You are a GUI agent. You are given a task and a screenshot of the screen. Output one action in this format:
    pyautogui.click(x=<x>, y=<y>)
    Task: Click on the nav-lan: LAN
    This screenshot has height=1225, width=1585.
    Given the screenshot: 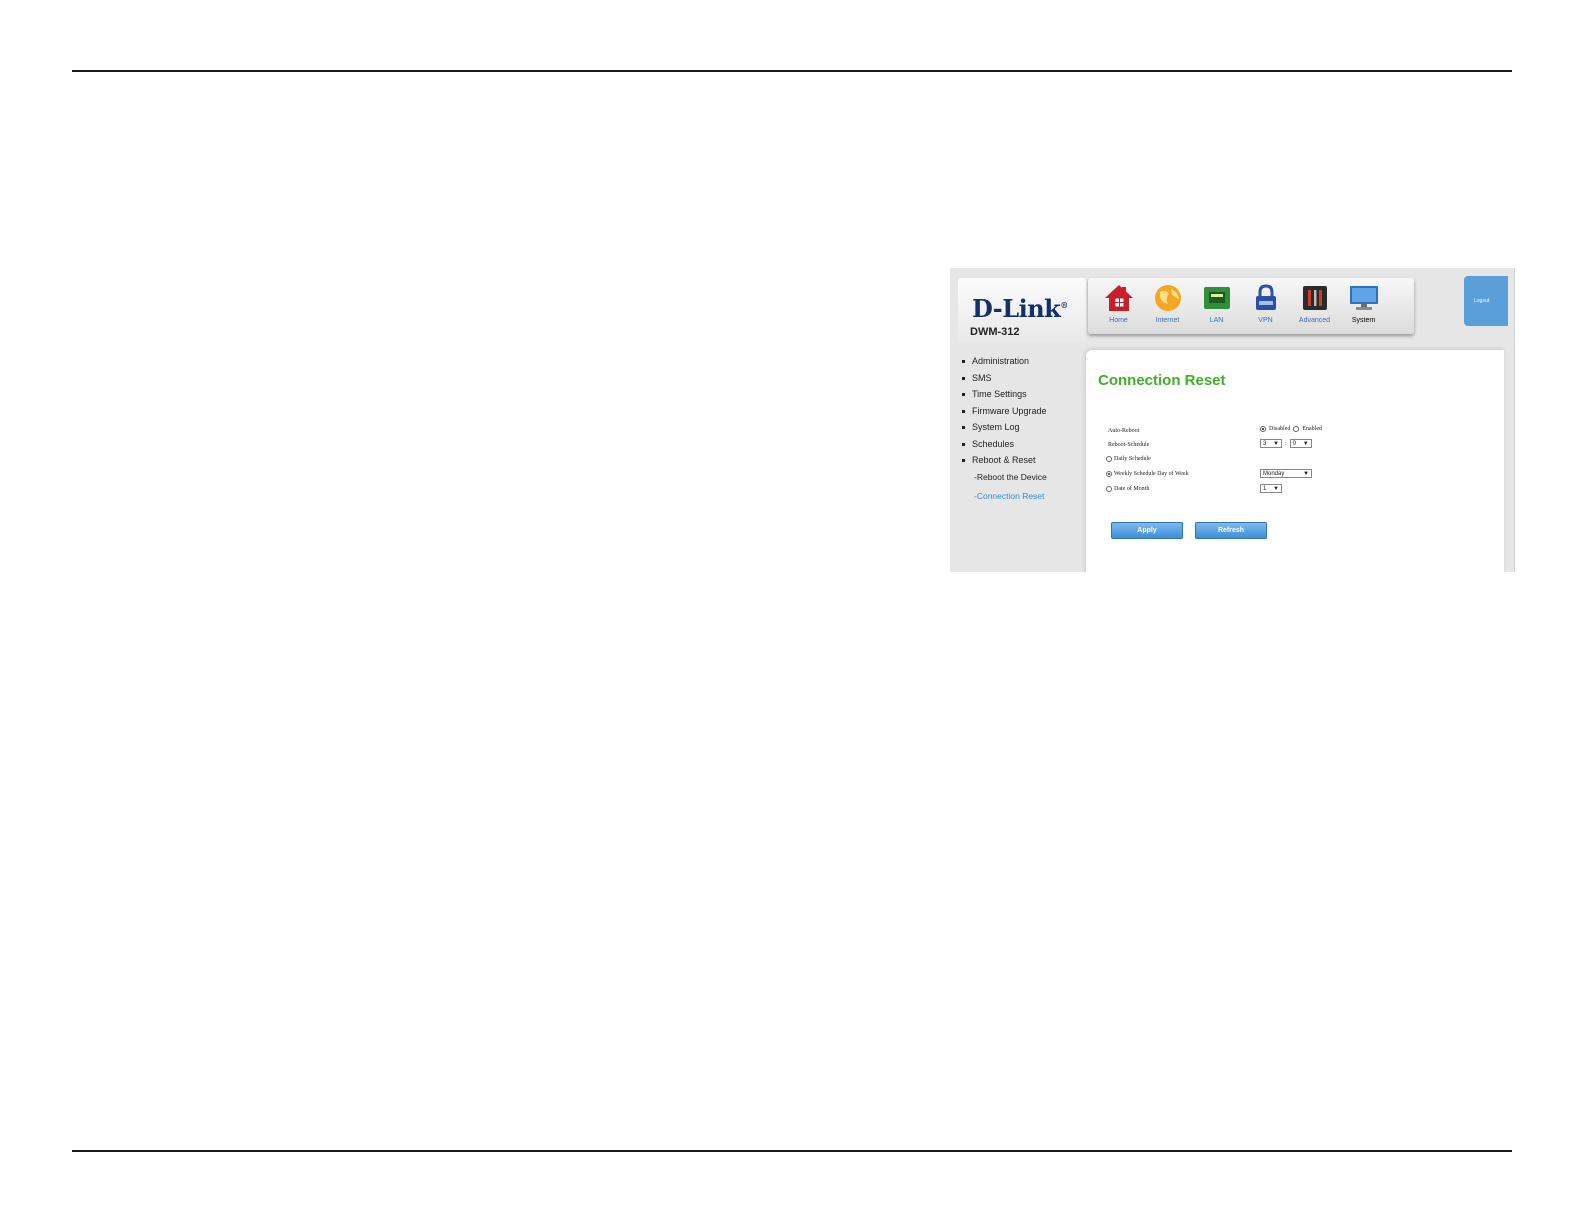 What is the action you would take?
    pyautogui.click(x=1216, y=306)
    